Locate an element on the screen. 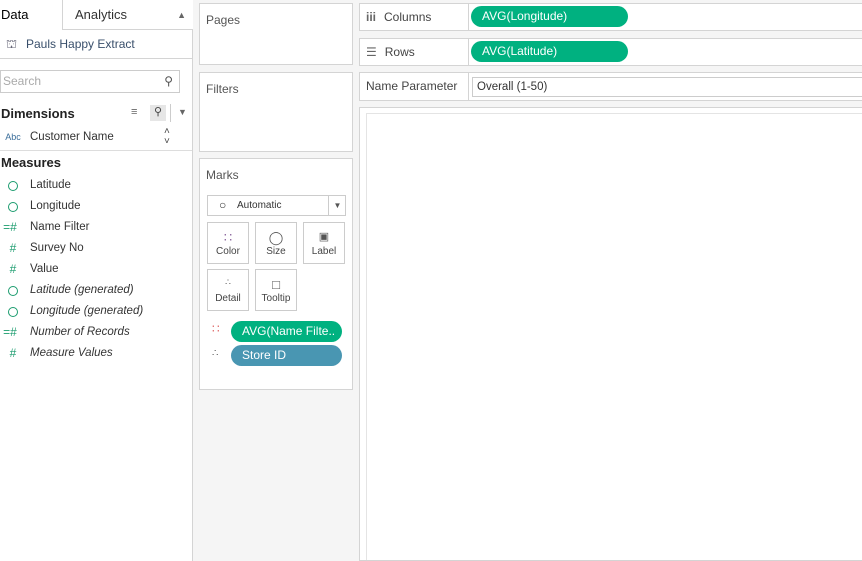  measure-item: =# Number of Records is located at coordinates (96, 332).